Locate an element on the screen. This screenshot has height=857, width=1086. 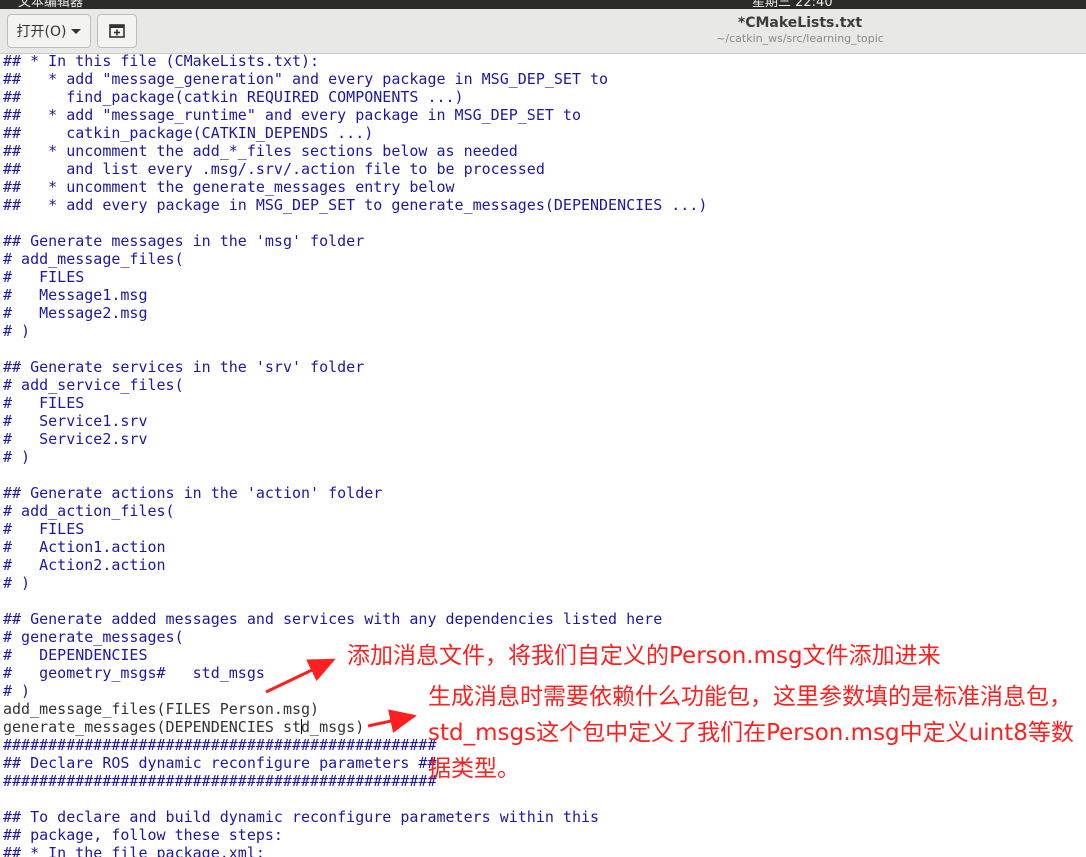
code-line: ## * In this file (CMakeLists.txt): is located at coordinates (161, 62).